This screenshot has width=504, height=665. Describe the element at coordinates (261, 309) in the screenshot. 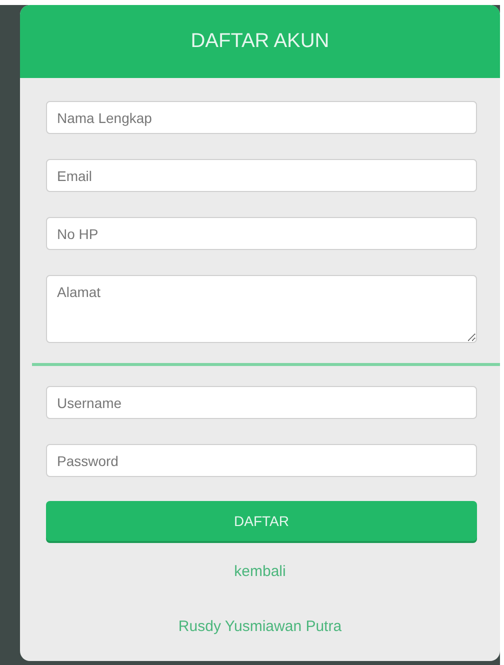

I see `text-area: Alamat` at that location.